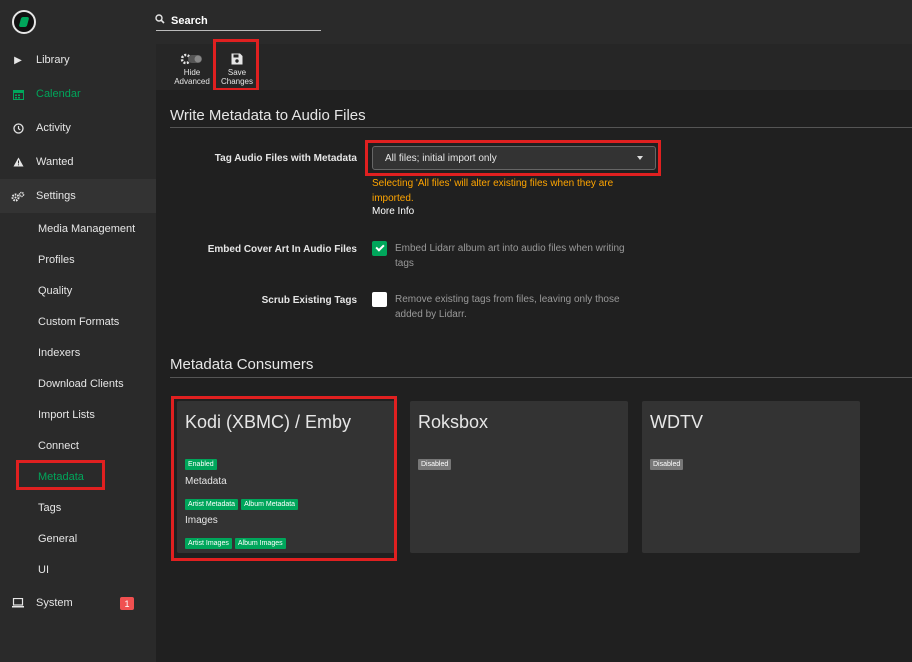 Image resolution: width=912 pixels, height=662 pixels. I want to click on scrub-tags-label: Scrub Existing Tags, so click(309, 300).